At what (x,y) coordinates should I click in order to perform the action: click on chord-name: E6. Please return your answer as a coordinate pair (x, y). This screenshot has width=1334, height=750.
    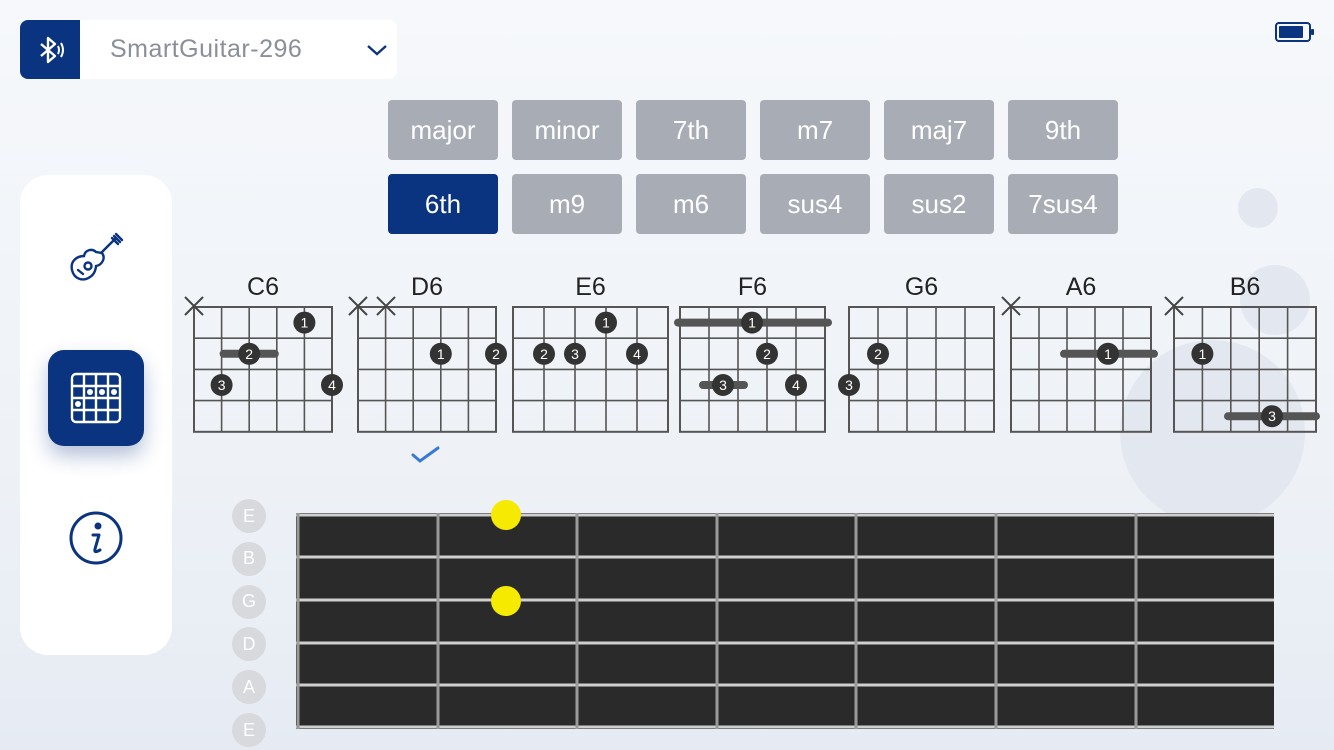
    Looking at the image, I should click on (590, 287).